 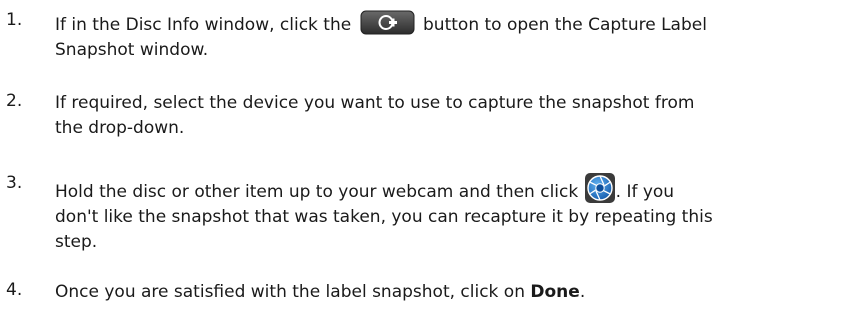 What do you see at coordinates (120, 128) in the screenshot?
I see `step-line: the drop-down.` at bounding box center [120, 128].